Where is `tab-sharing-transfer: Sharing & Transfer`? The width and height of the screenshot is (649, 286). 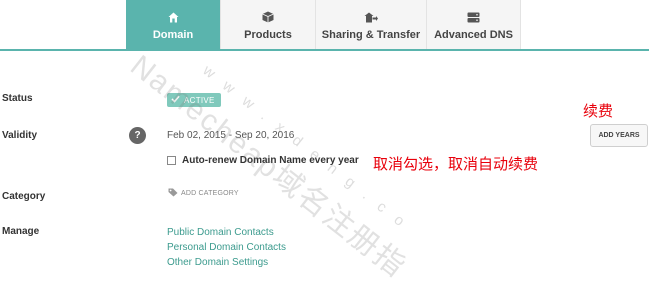
tab-sharing-transfer: Sharing & Transfer is located at coordinates (370, 24).